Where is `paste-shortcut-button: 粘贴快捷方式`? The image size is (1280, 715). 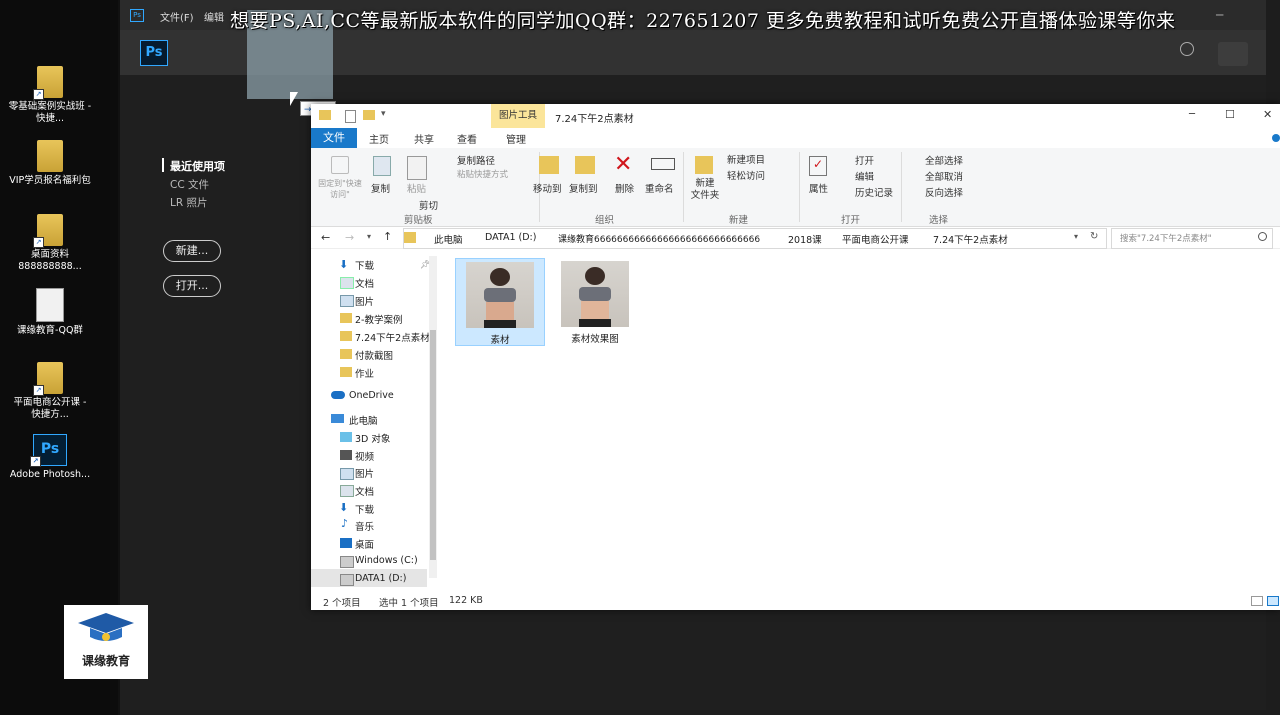
paste-shortcut-button: 粘贴快捷方式 is located at coordinates (482, 174).